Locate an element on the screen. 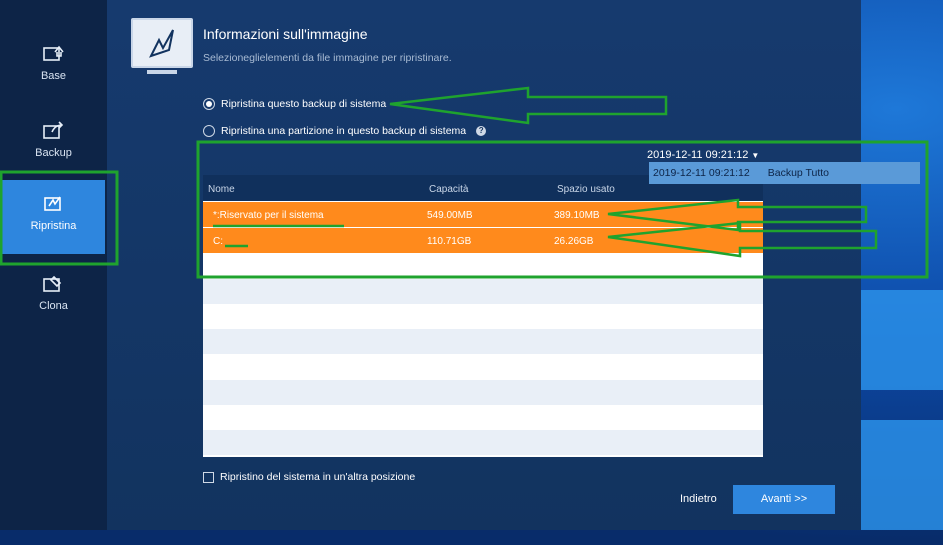 The width and height of the screenshot is (943, 545). radio-checked is located at coordinates (209, 104).